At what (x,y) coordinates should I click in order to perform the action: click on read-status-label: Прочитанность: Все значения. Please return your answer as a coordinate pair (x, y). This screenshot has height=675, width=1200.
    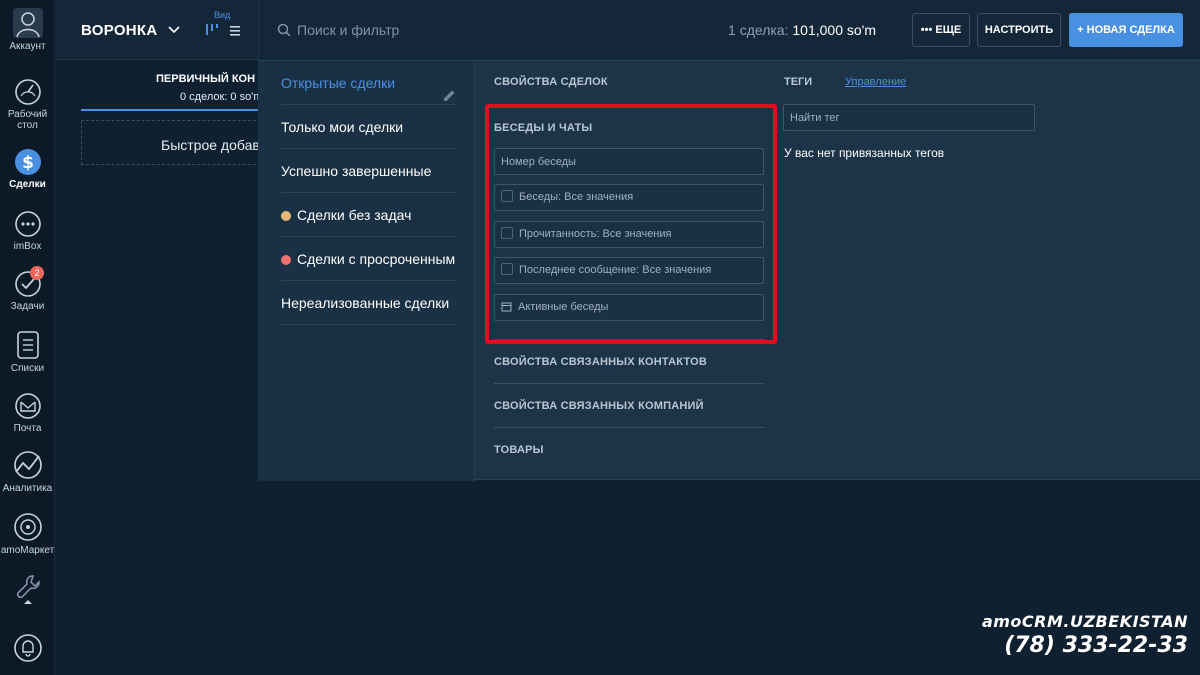
    Looking at the image, I should click on (595, 234).